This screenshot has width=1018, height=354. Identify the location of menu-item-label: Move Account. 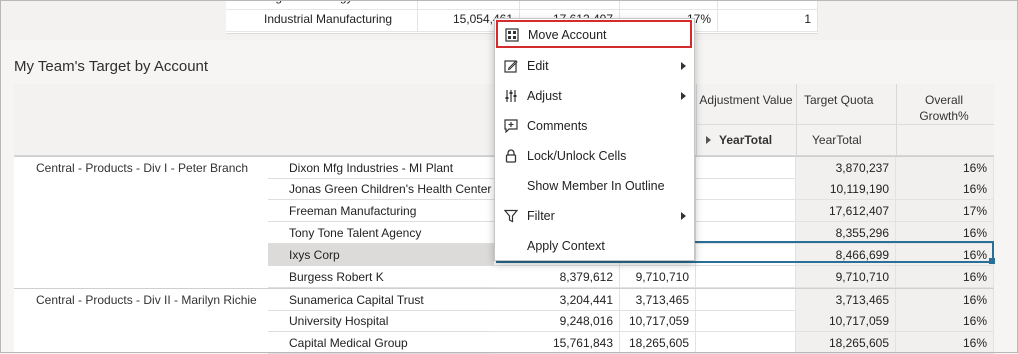
(567, 35).